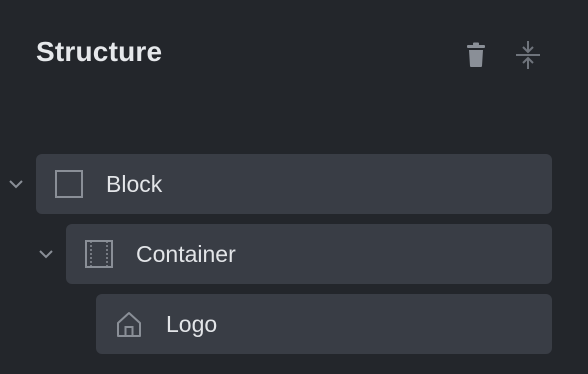 Image resolution: width=588 pixels, height=374 pixels. I want to click on tree-item-label: Block, so click(134, 184).